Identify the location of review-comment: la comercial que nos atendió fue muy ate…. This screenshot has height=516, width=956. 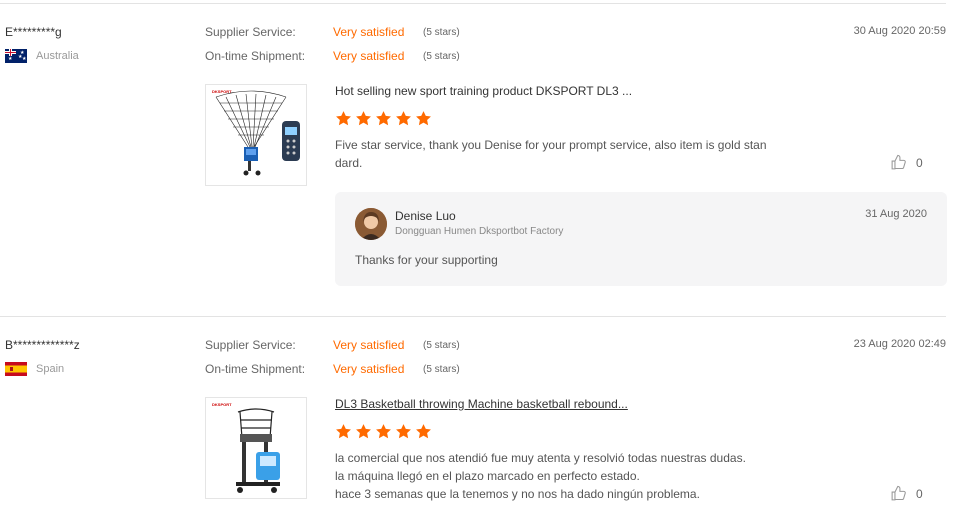
(582, 476).